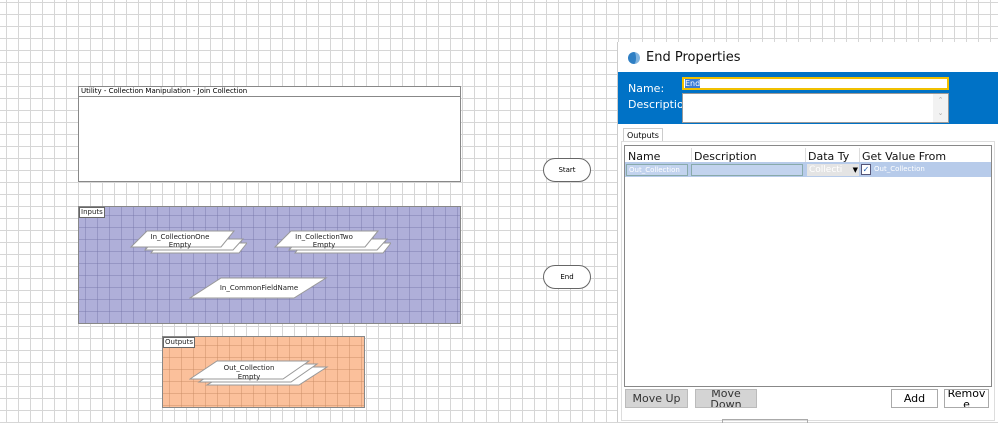 The height and width of the screenshot is (423, 998). What do you see at coordinates (899, 169) in the screenshot?
I see `row-get-value-from: Out_Collection` at bounding box center [899, 169].